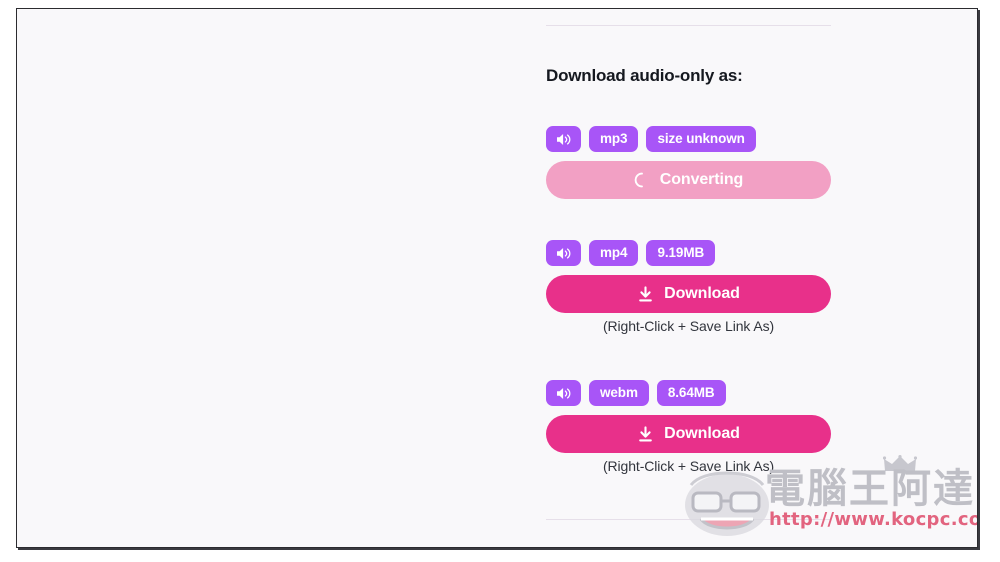 This screenshot has width=1000, height=562. I want to click on size-badge-mp3: size unknown, so click(701, 139).